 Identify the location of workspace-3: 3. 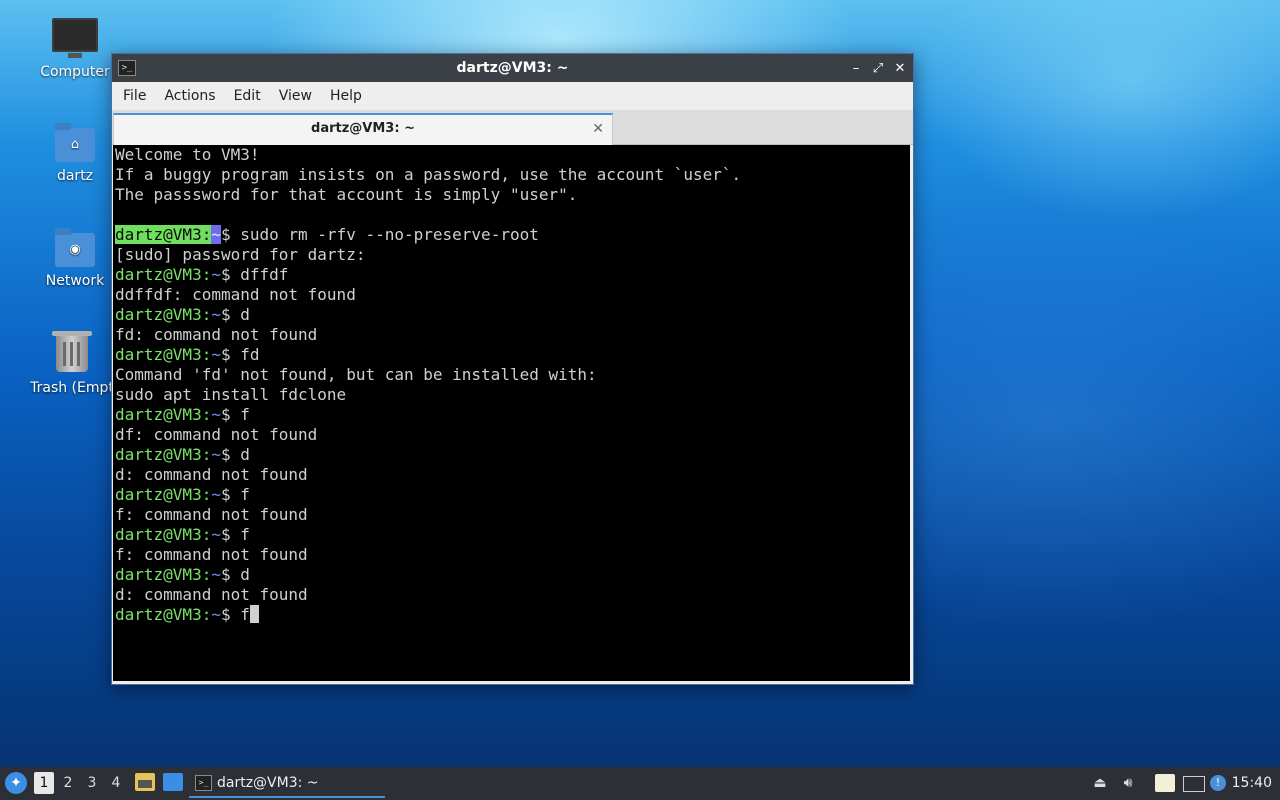
(92, 783).